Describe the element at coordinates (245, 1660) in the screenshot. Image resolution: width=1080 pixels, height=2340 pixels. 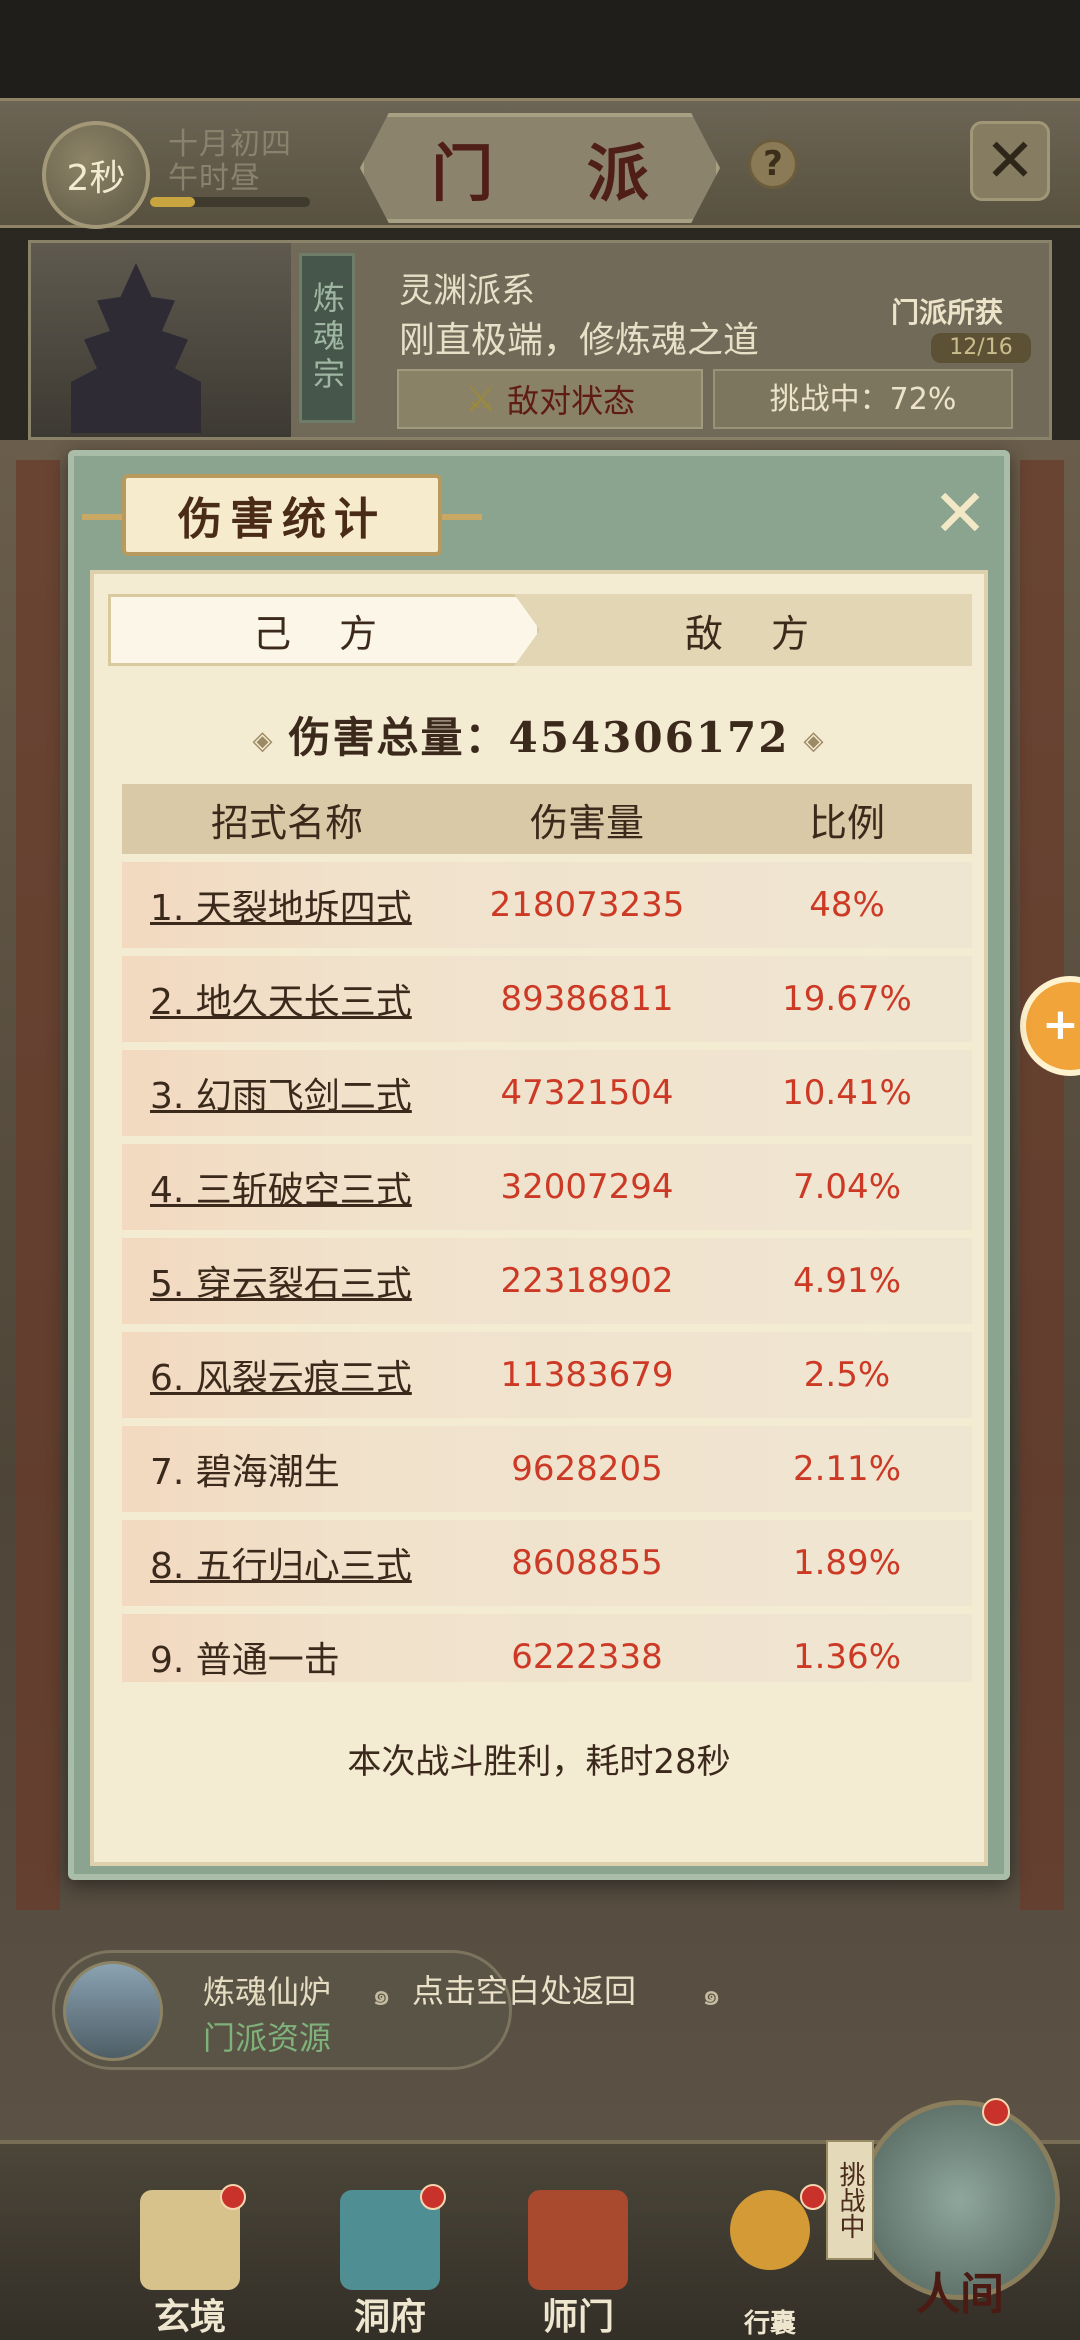
I see `skill-name: 9. 普通一击` at that location.